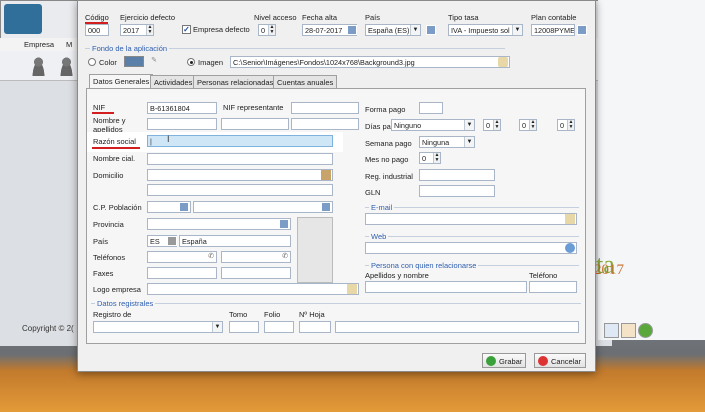 Image resolution: width=705 pixels, height=412 pixels. What do you see at coordinates (570, 219) in the screenshot?
I see `mail-icon` at bounding box center [570, 219].